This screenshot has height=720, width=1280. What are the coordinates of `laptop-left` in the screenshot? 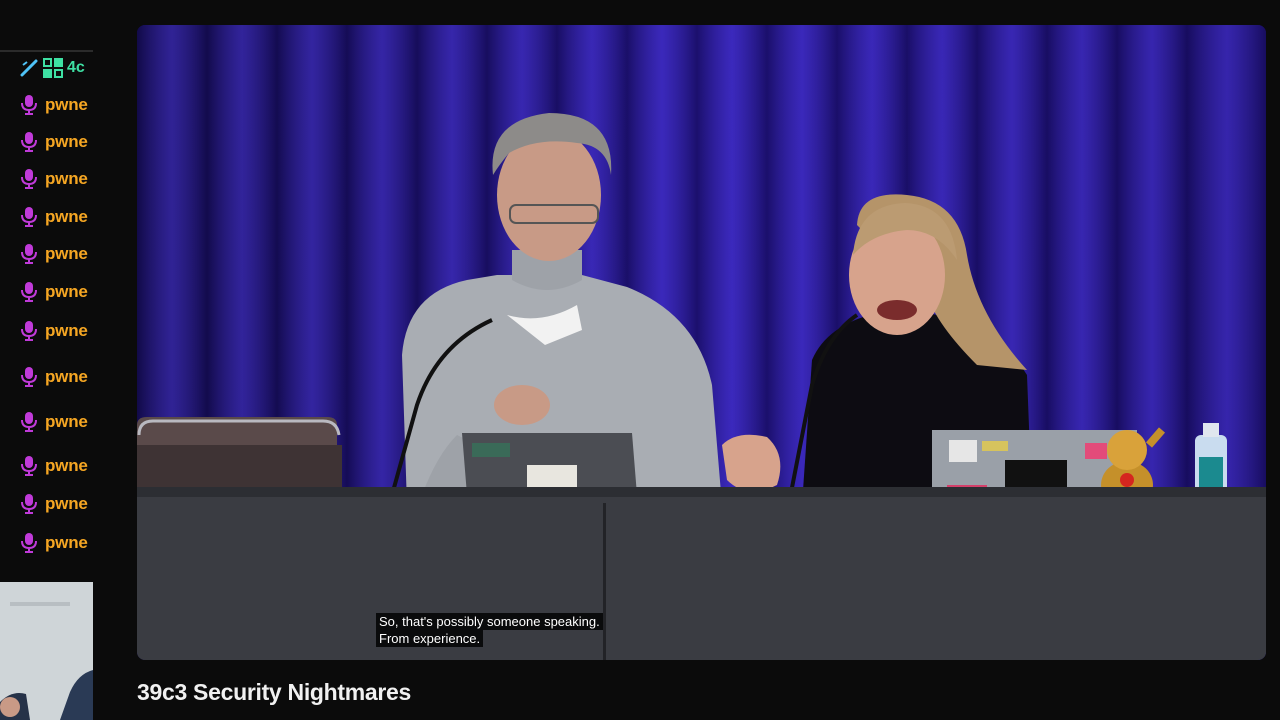 It's located at (549, 464).